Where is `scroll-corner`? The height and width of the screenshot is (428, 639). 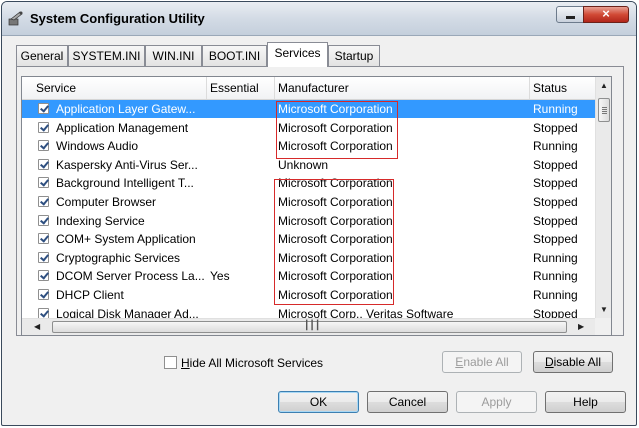
scroll-corner is located at coordinates (603, 326).